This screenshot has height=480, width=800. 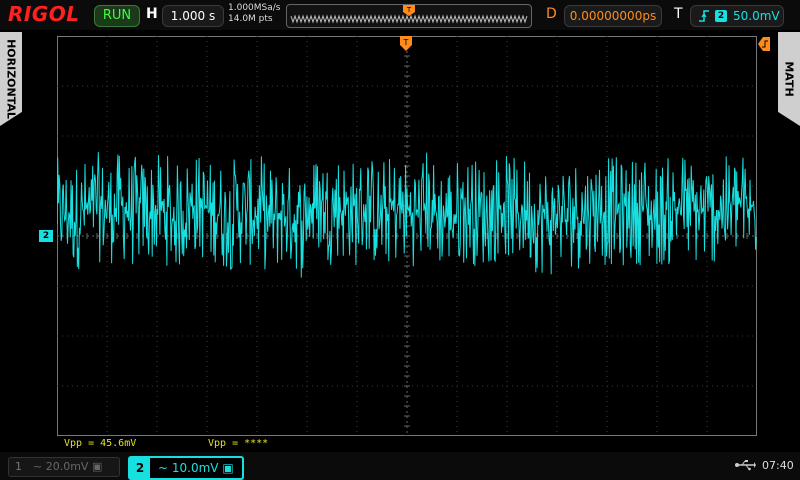 I want to click on trigger-level-icon, so click(x=764, y=45).